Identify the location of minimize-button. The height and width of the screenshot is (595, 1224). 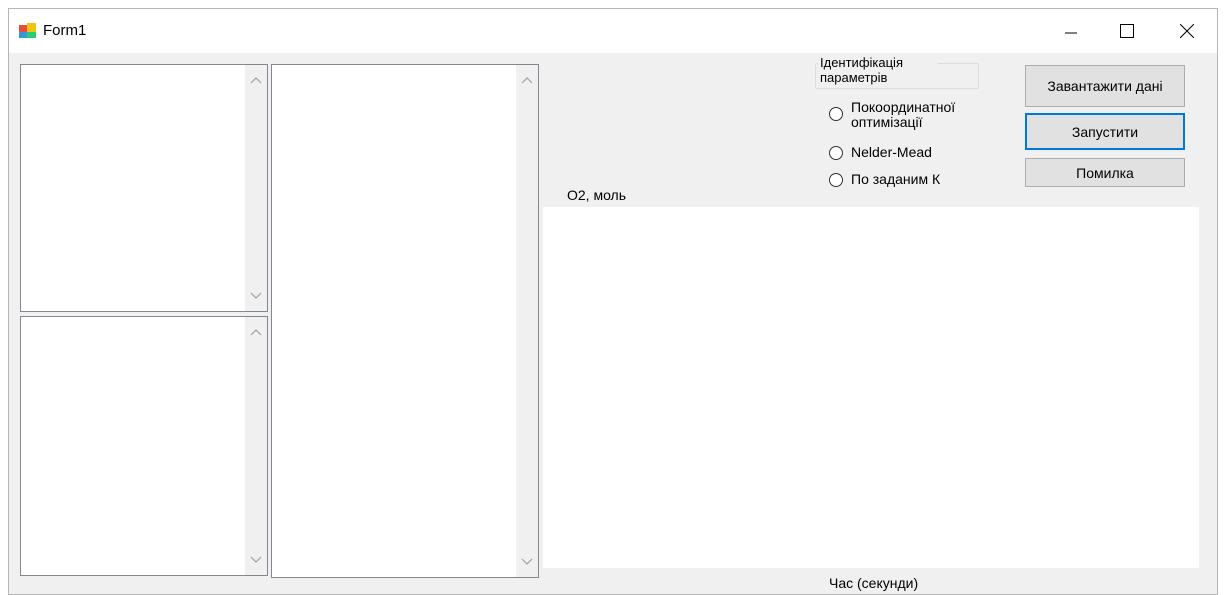
(1071, 31).